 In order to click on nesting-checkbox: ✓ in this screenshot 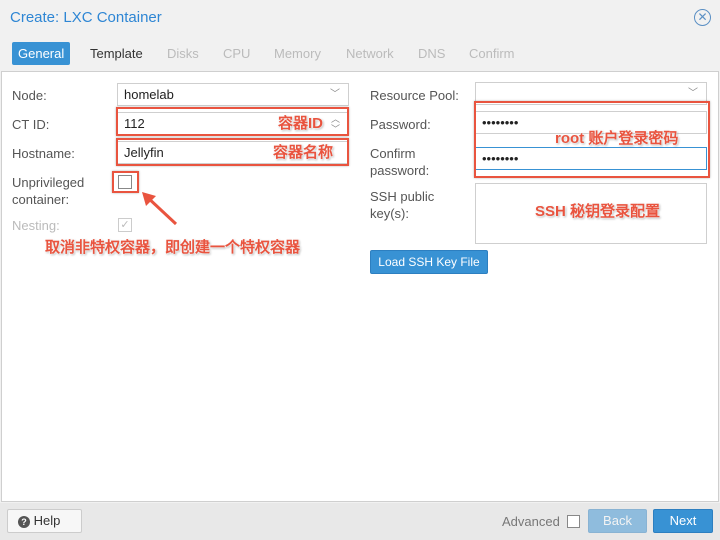, I will do `click(125, 225)`.